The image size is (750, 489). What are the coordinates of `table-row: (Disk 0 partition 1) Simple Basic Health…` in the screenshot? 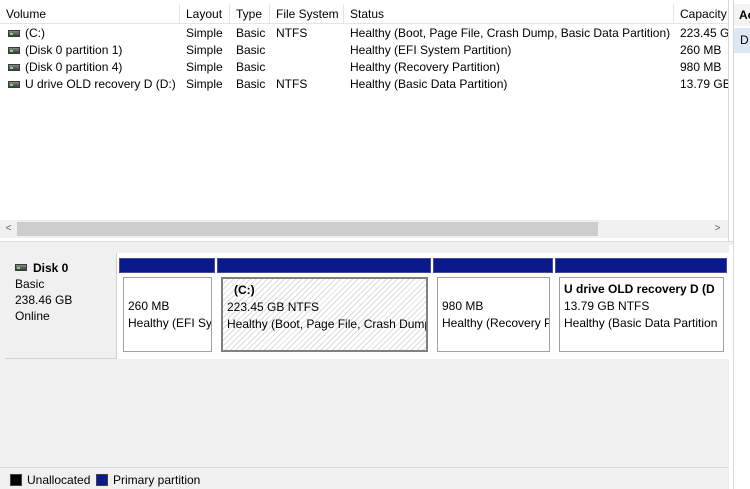 It's located at (364, 50).